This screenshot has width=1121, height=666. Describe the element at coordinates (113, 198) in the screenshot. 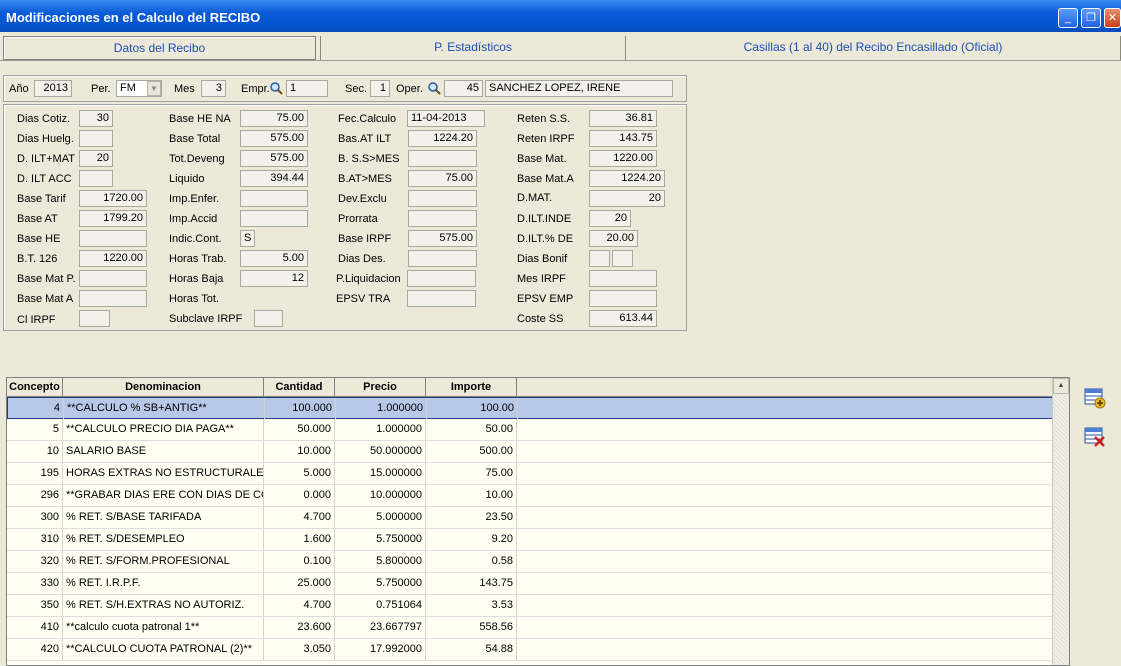

I see `col1-field: 1720.00` at that location.